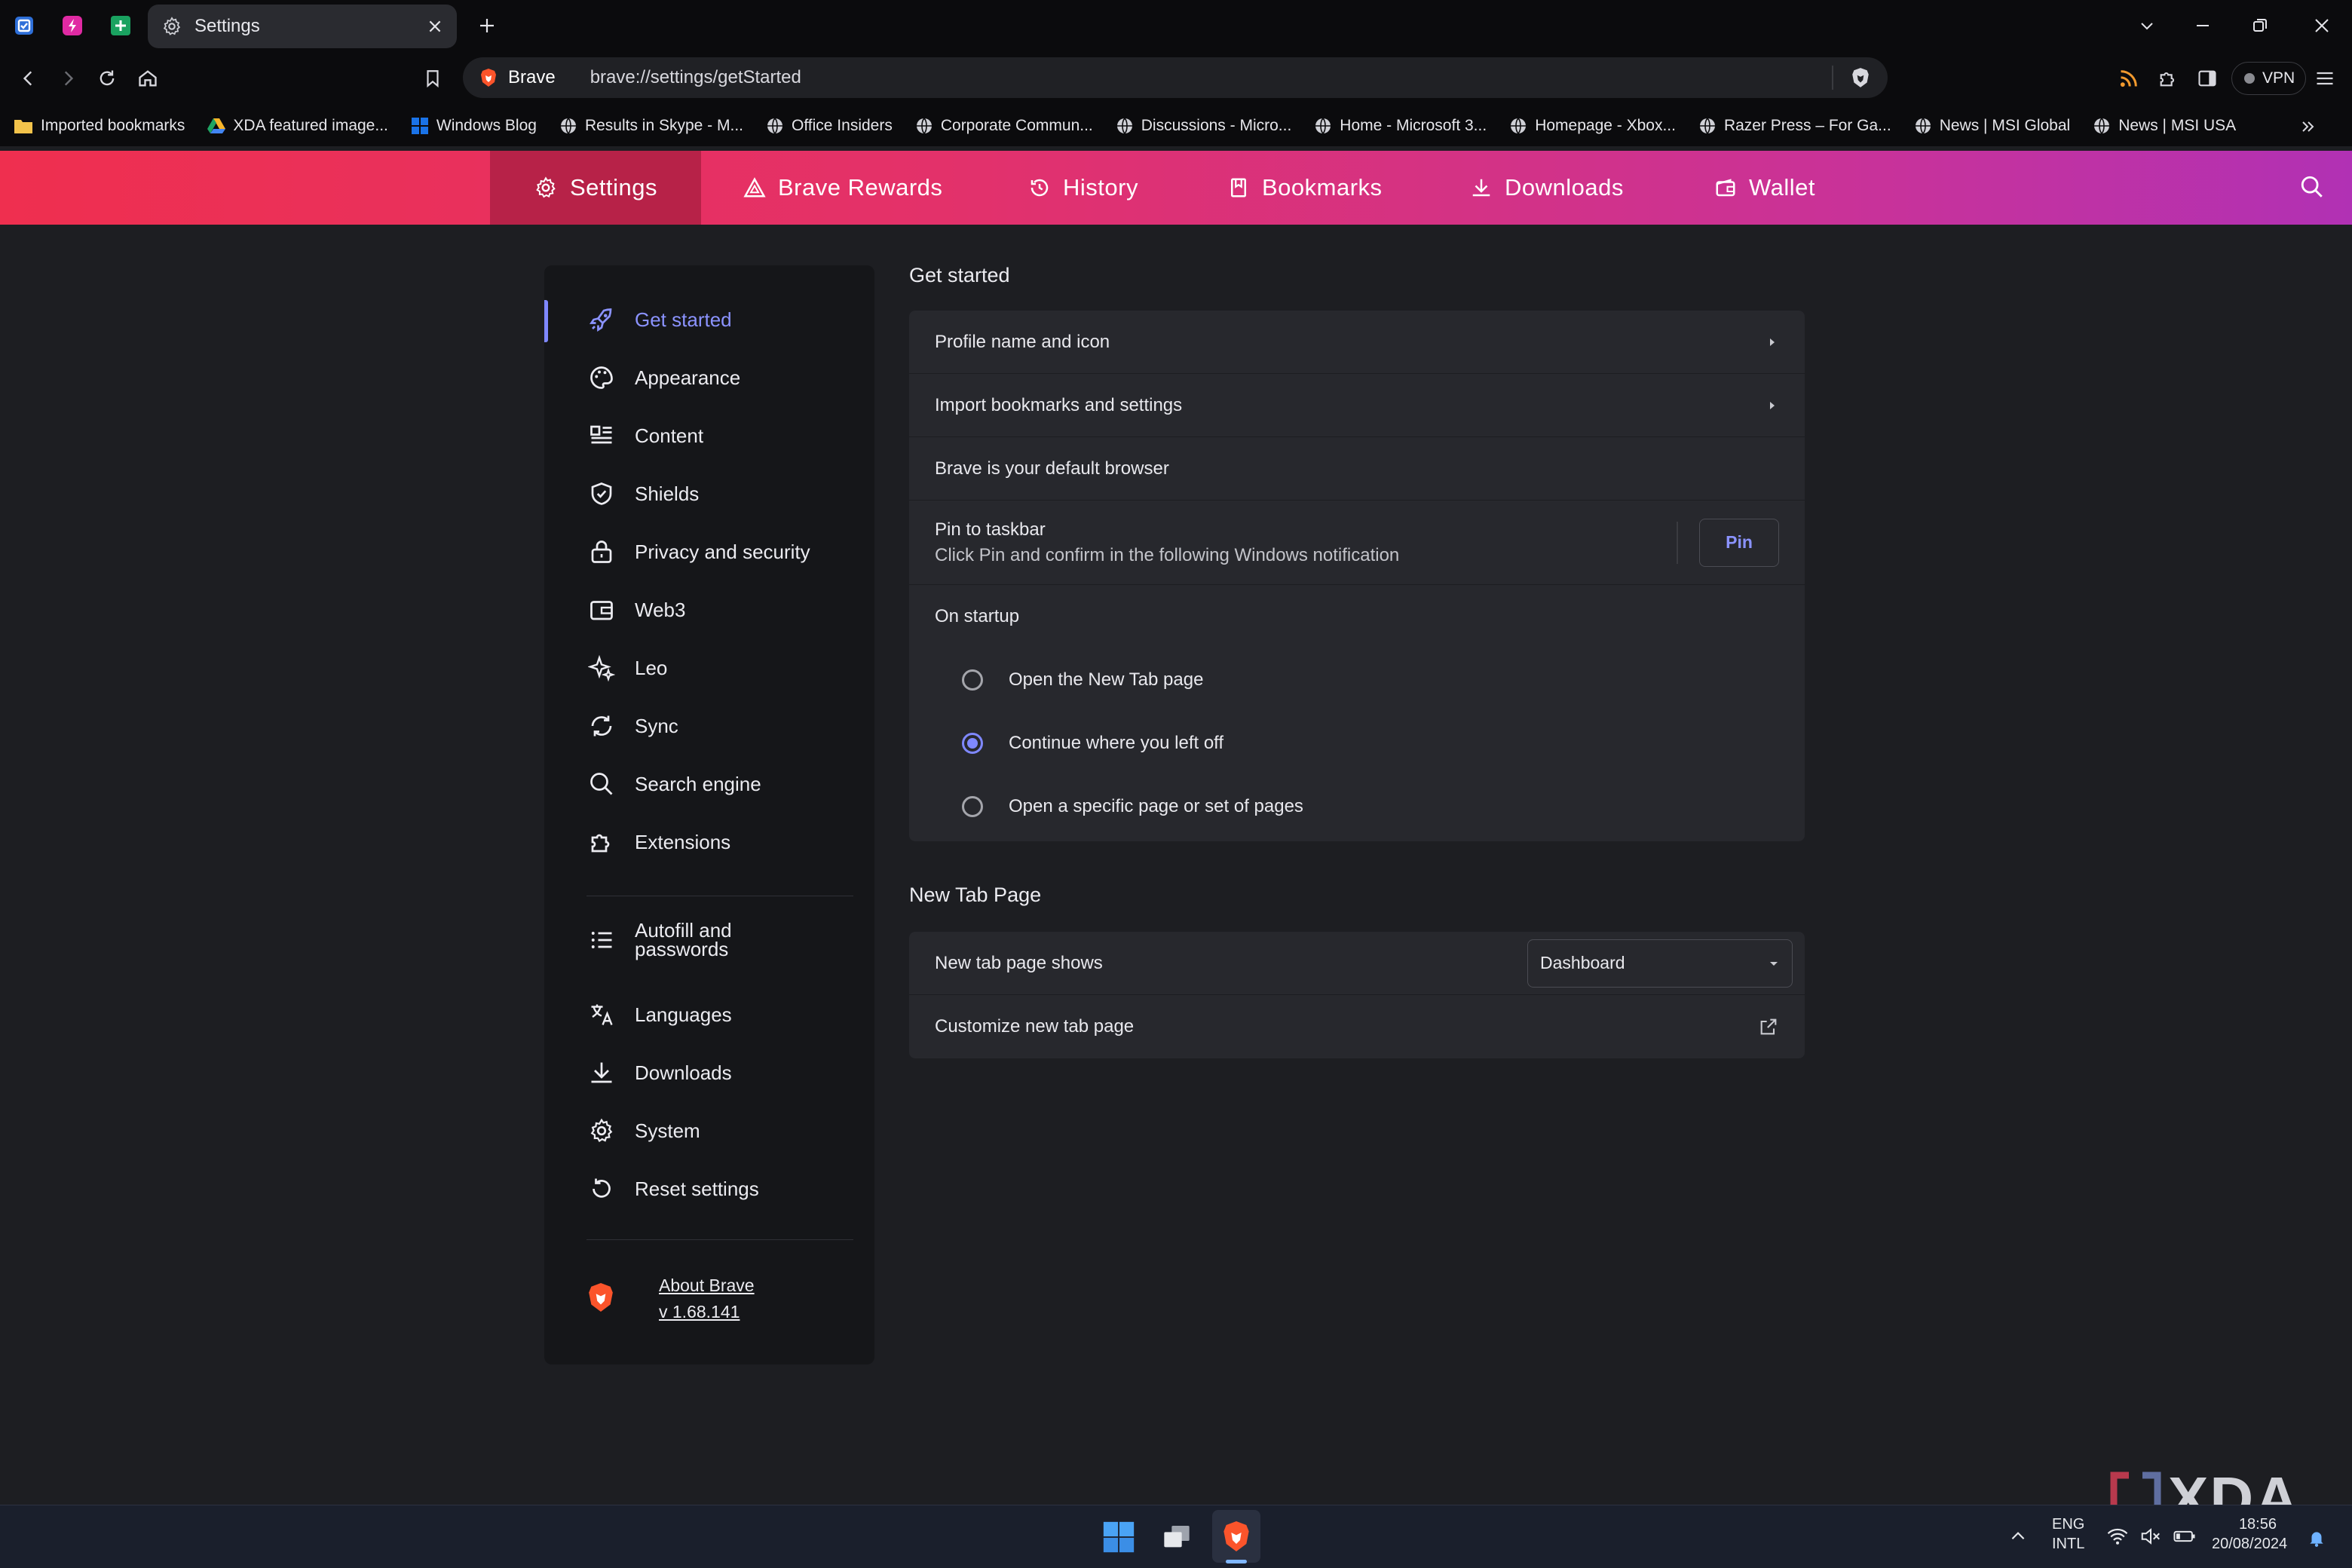  Describe the element at coordinates (1156, 806) in the screenshot. I see `radio-label: Open a specific page or set of pages` at that location.